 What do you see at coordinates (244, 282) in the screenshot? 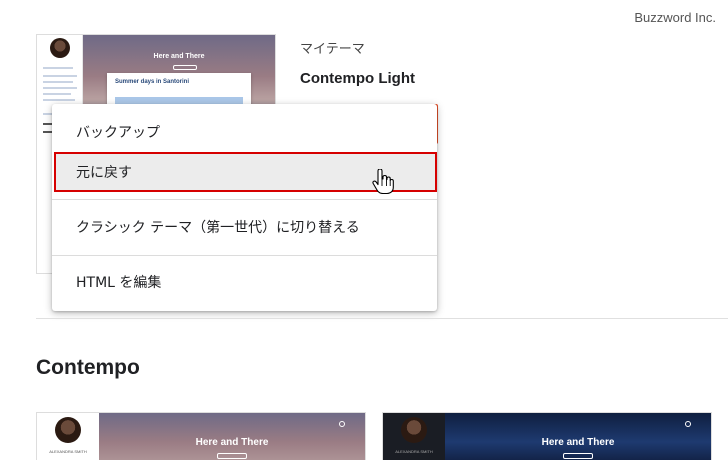
I see `menu-item-edit-html: HTML を編集` at bounding box center [244, 282].